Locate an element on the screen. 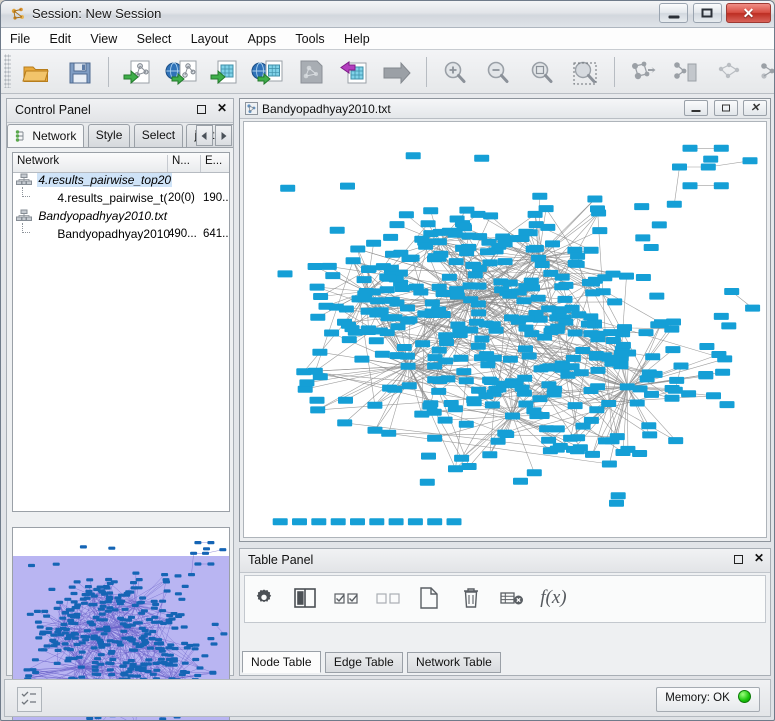  table-panel-title: Table Panel is located at coordinates (281, 560).